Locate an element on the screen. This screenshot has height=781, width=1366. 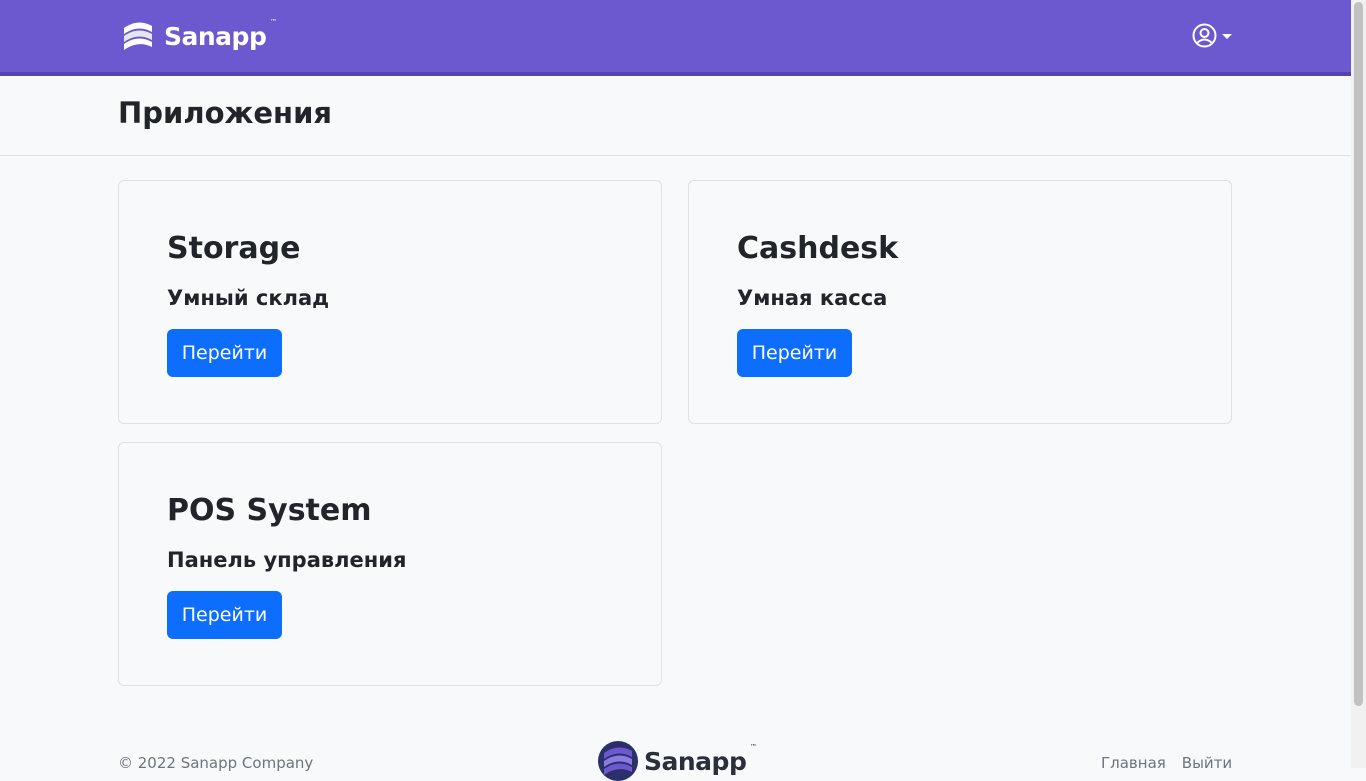
go-button-cashdesk: Перейти is located at coordinates (794, 353).